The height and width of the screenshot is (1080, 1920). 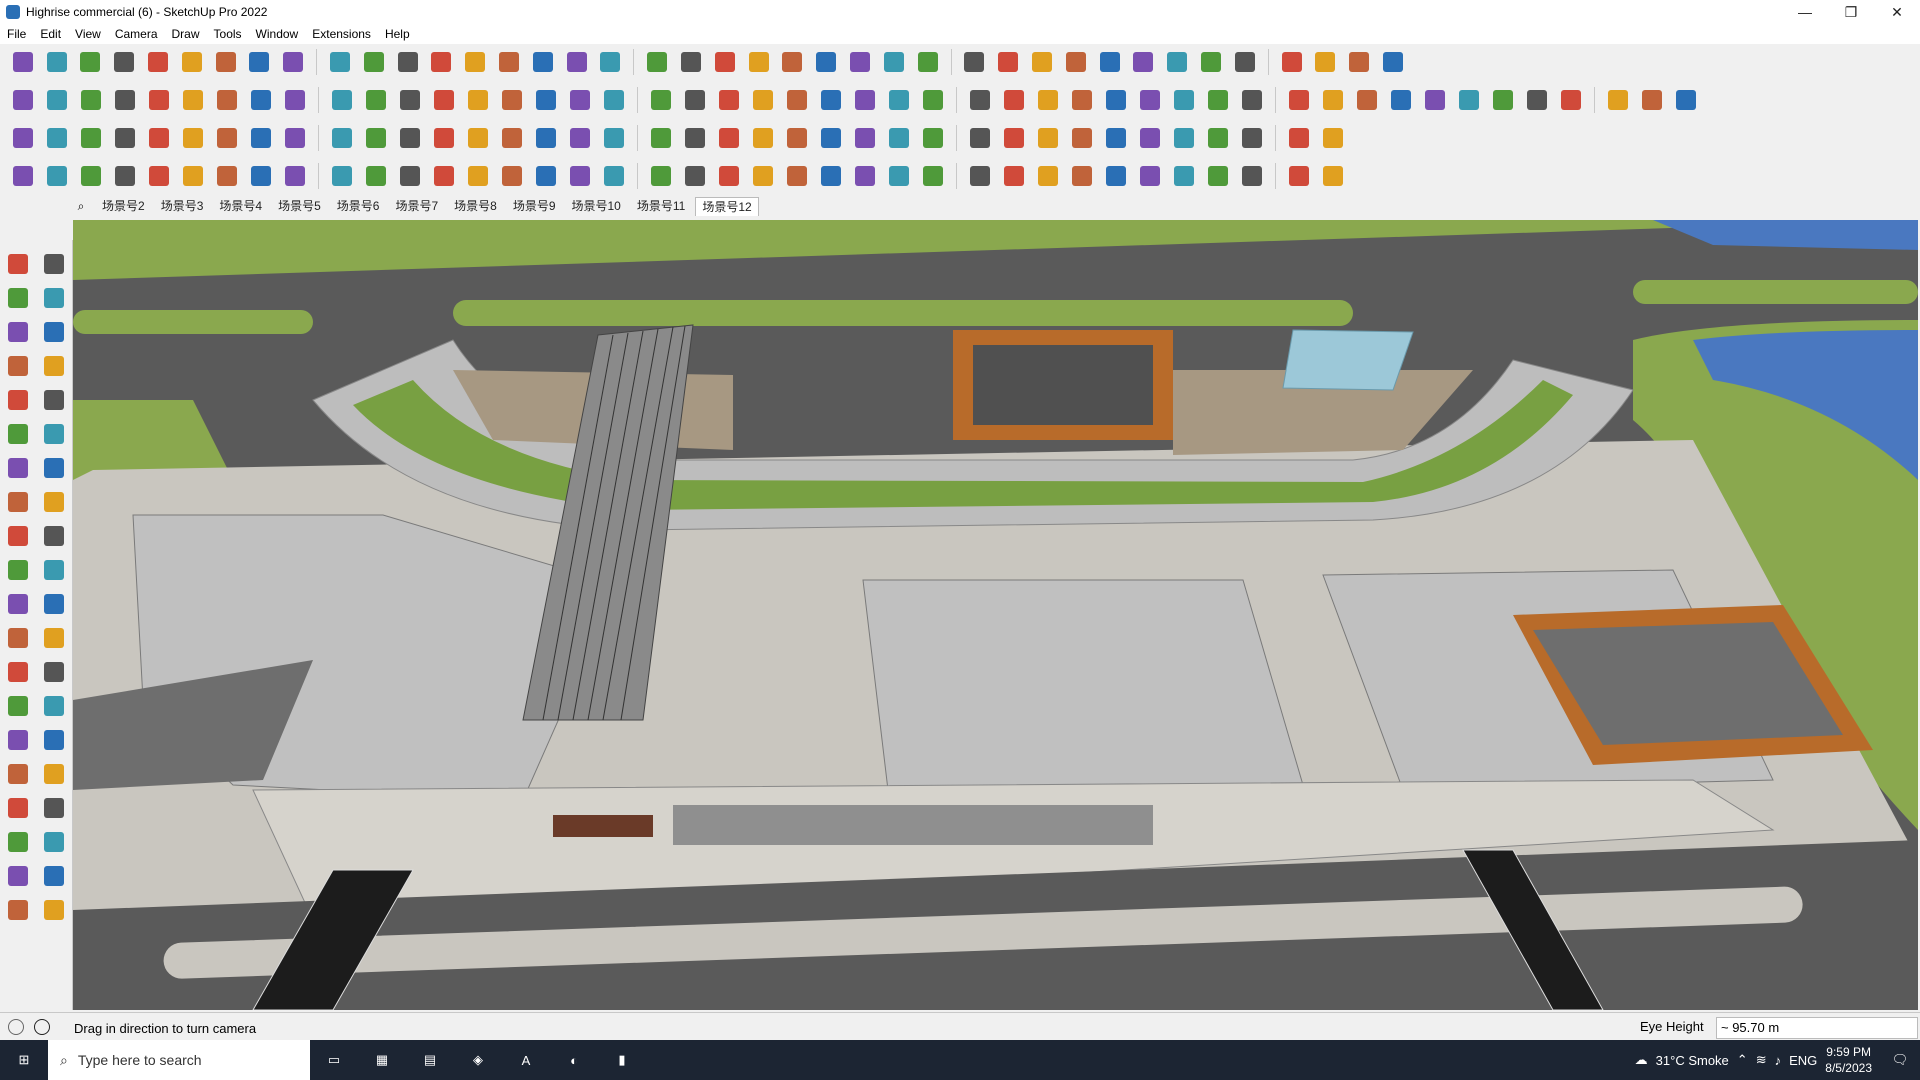 I want to click on large-tool-10-button, so click(x=54, y=400).